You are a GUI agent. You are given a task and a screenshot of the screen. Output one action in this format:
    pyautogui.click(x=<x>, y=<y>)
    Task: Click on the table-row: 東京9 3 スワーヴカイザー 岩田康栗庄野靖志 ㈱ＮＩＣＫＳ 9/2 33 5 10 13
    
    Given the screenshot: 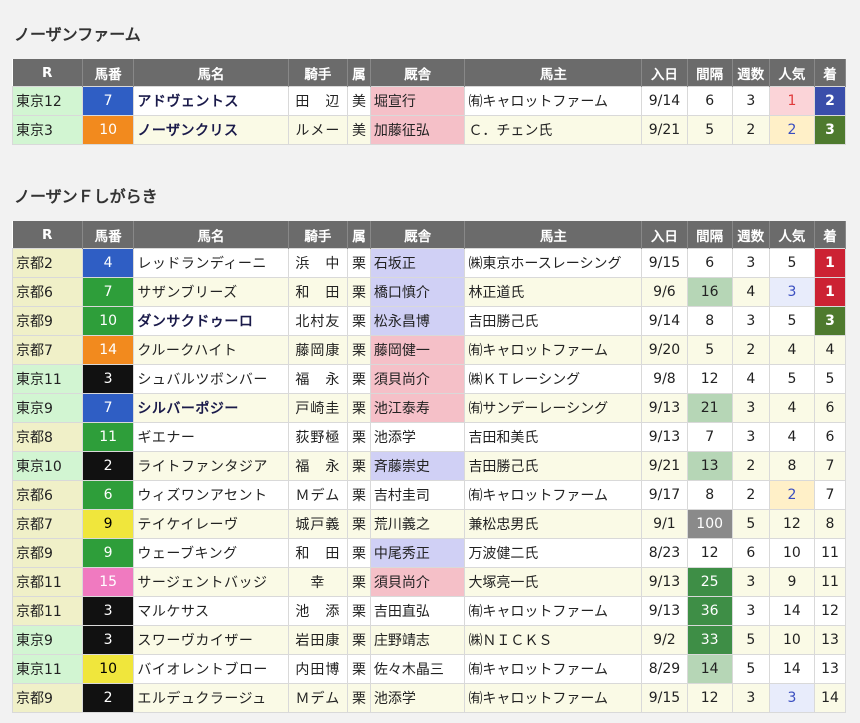 What is the action you would take?
    pyautogui.click(x=429, y=640)
    